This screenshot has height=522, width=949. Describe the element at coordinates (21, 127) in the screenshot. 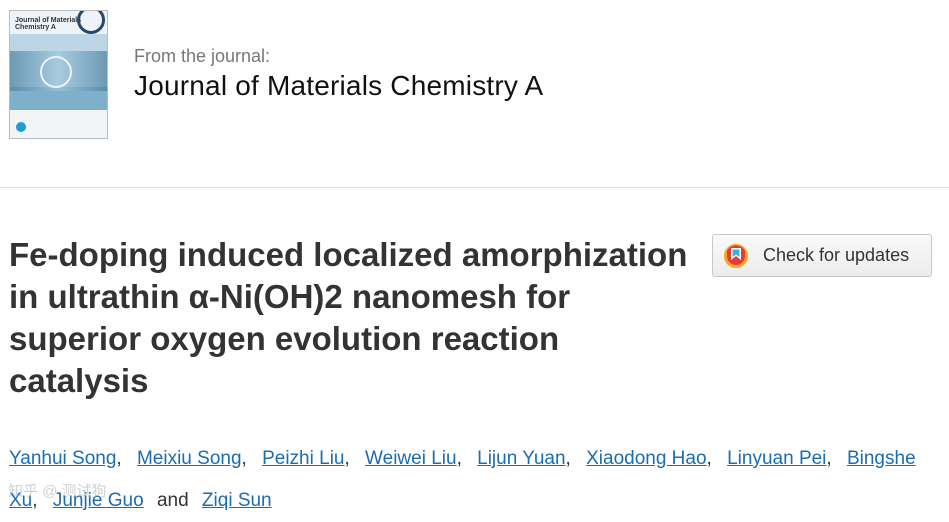

I see `publisher-logo` at that location.